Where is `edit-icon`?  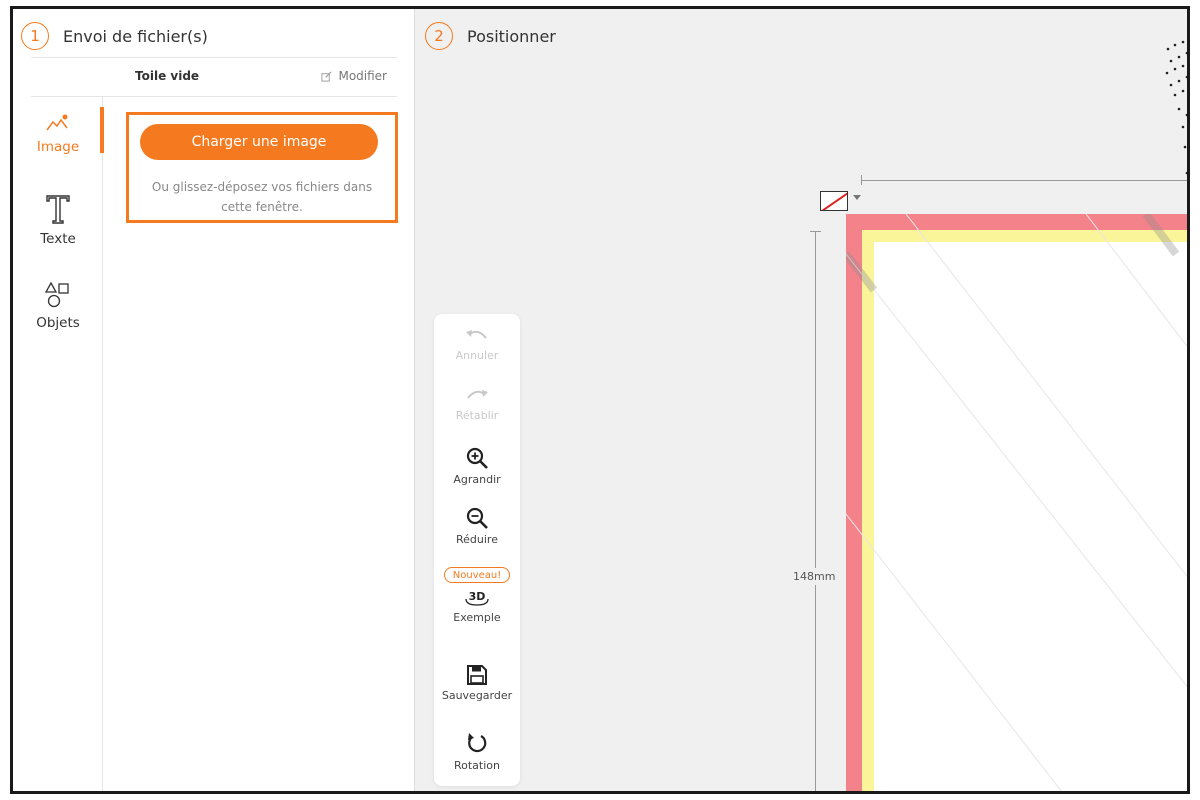
edit-icon is located at coordinates (326, 76).